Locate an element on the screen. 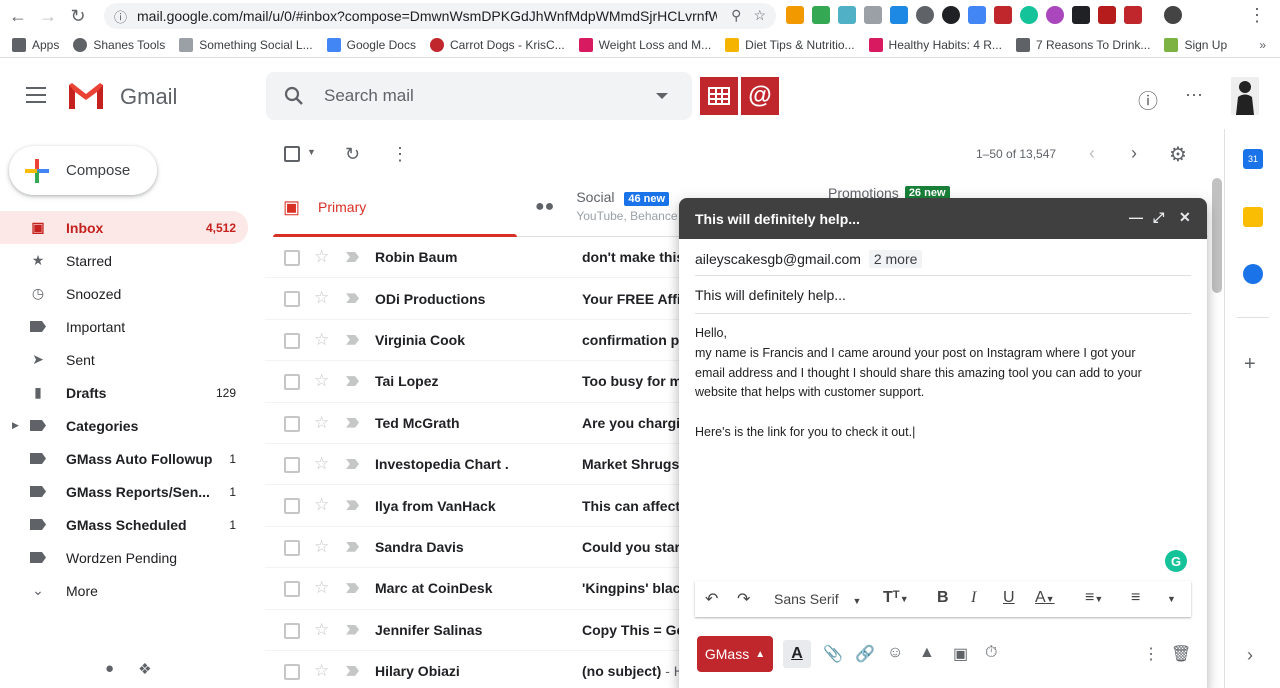 The width and height of the screenshot is (1280, 688). more-options-icon: ⋮ is located at coordinates (400, 154).